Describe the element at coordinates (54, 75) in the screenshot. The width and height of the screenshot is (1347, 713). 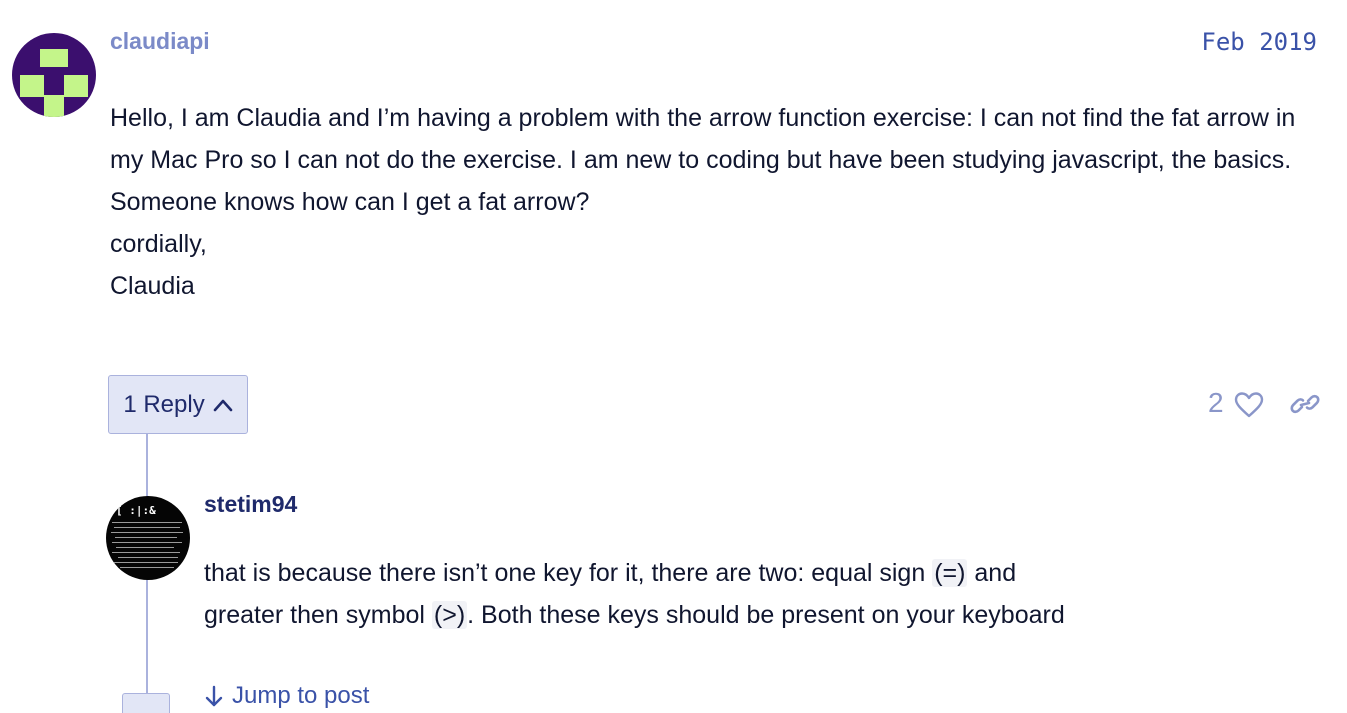
I see `avatar` at that location.